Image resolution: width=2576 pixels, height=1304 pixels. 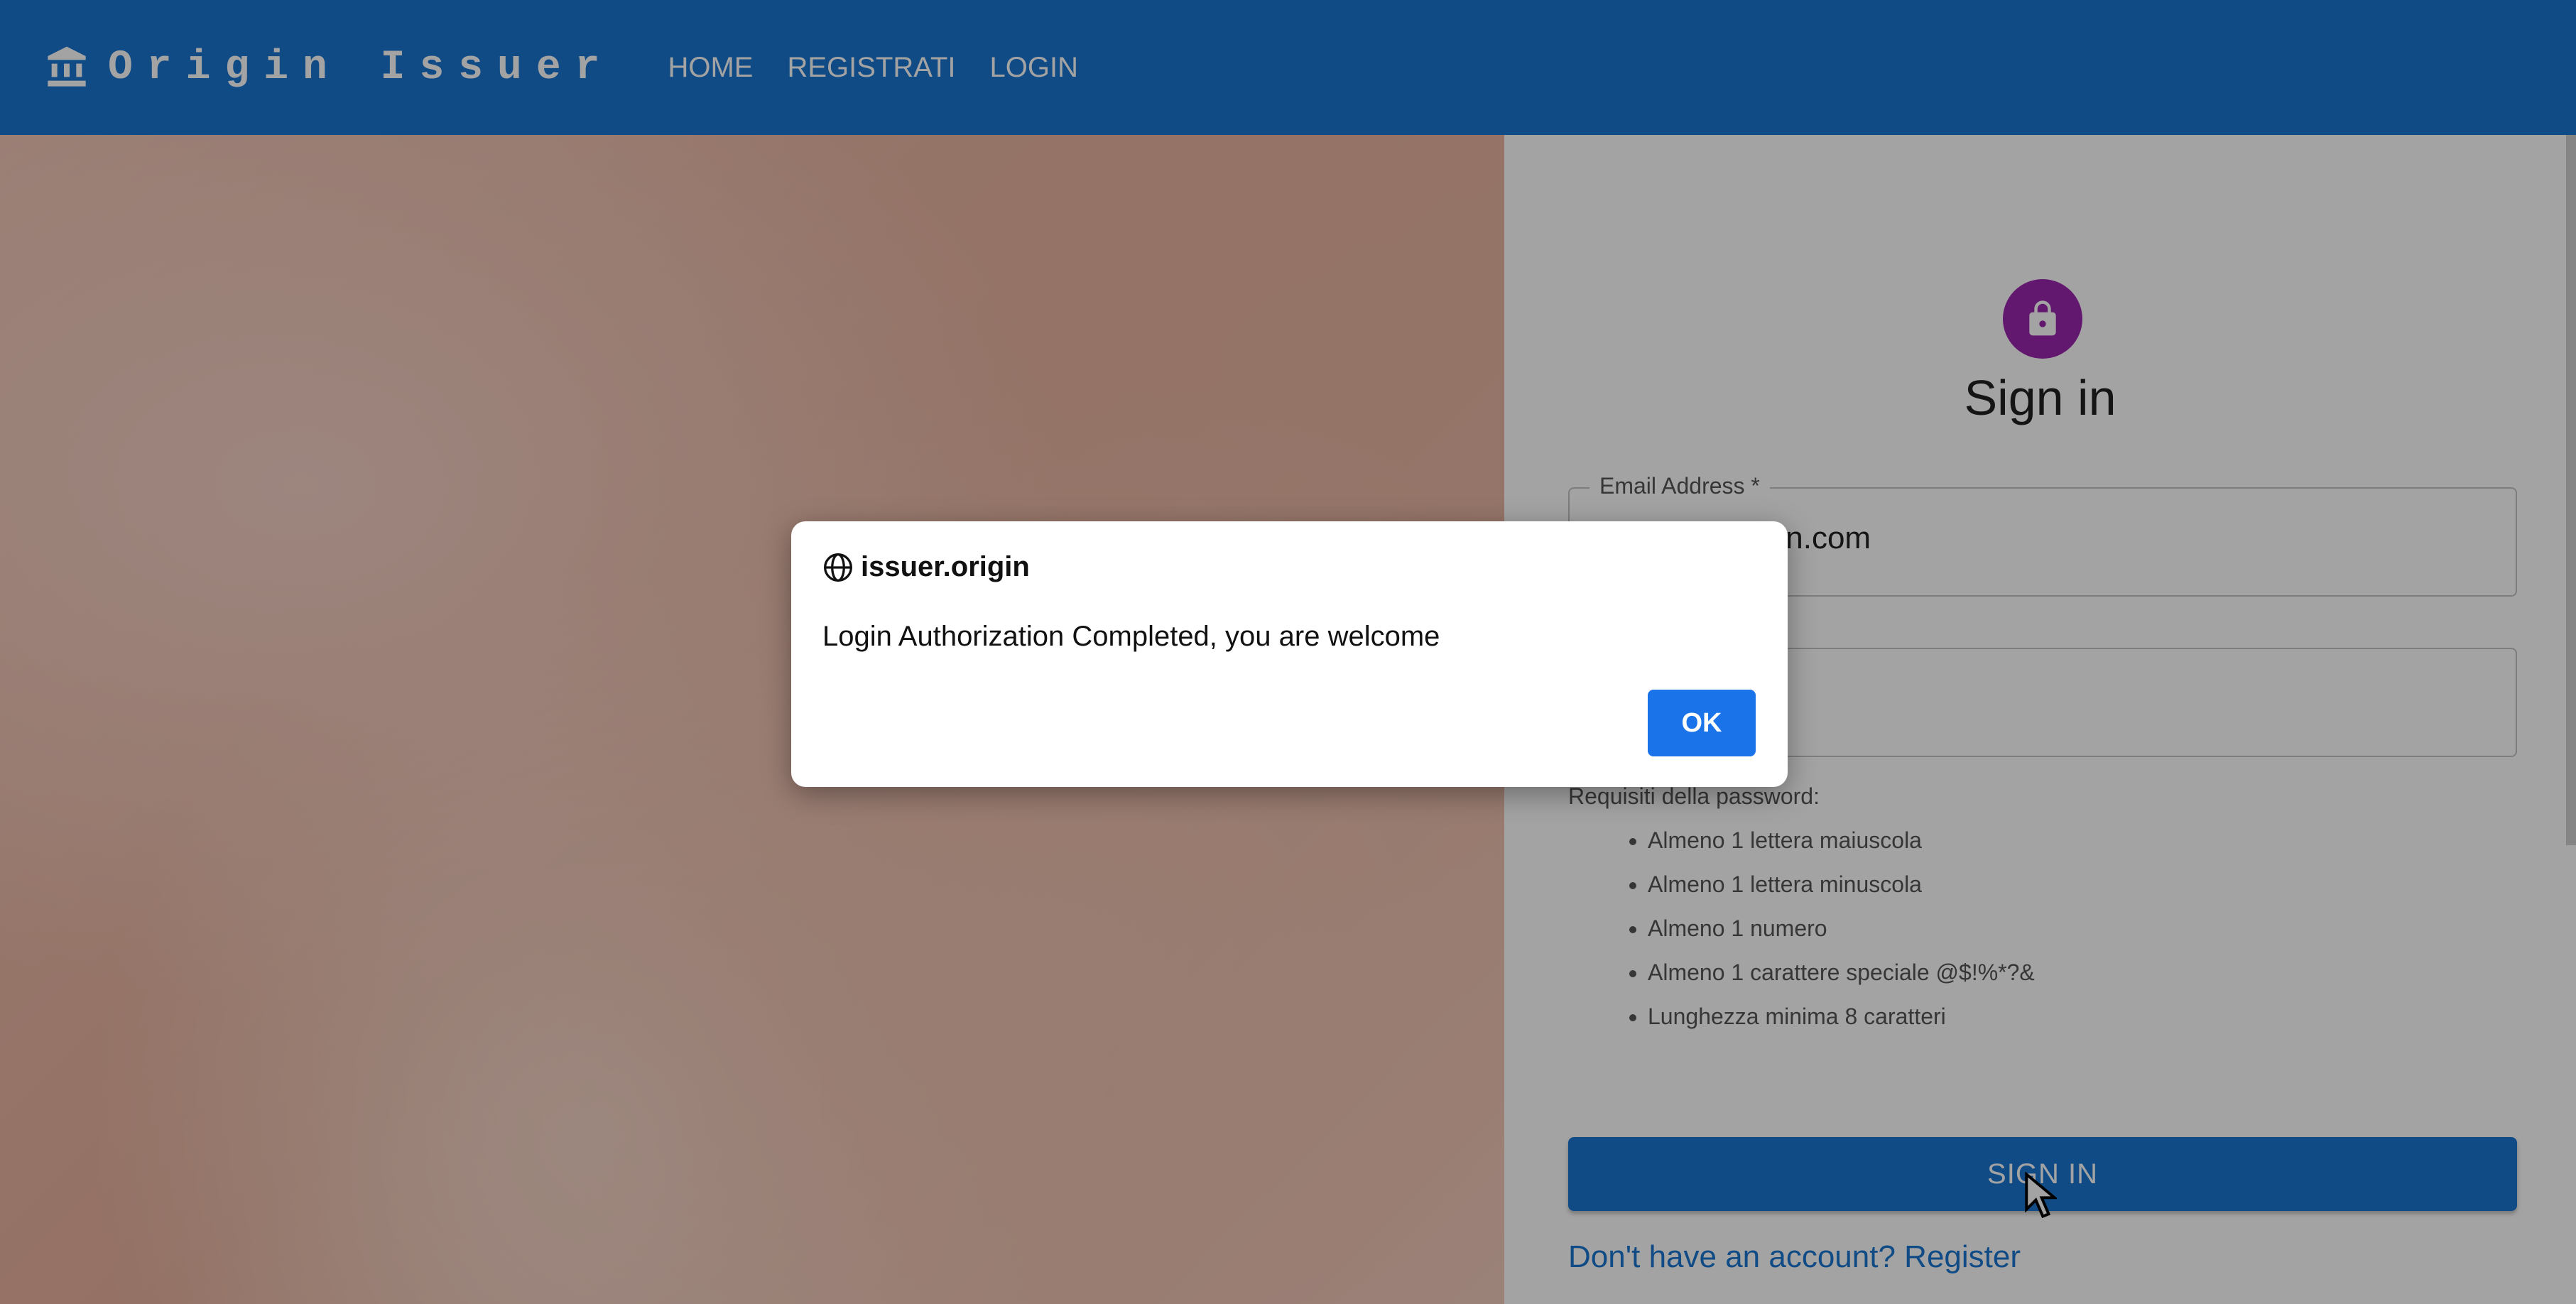 I want to click on globe-icon, so click(x=838, y=567).